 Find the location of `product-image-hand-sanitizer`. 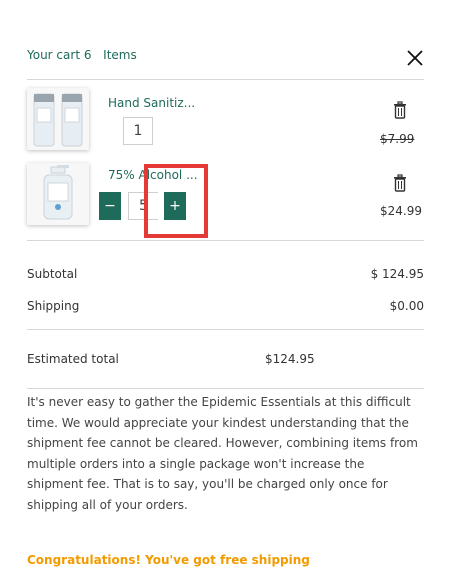

product-image-hand-sanitizer is located at coordinates (58, 119).